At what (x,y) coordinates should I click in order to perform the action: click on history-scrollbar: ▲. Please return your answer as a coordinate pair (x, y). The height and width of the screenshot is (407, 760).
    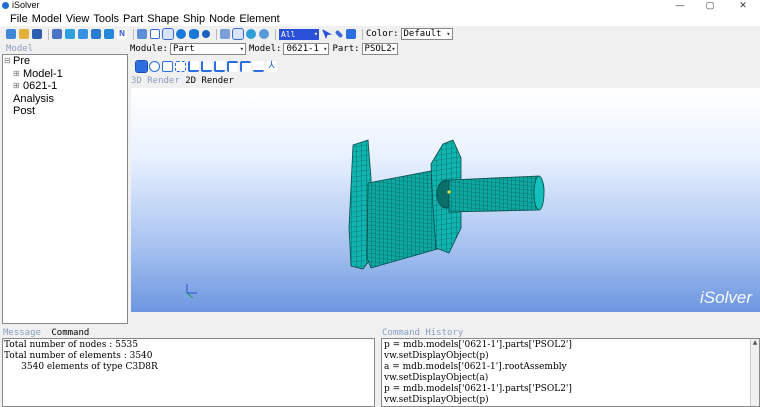
    Looking at the image, I should click on (754, 372).